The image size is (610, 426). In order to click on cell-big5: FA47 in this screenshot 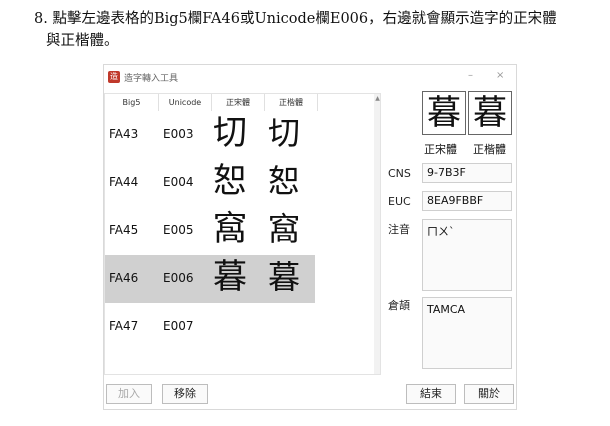, I will do `click(124, 326)`.